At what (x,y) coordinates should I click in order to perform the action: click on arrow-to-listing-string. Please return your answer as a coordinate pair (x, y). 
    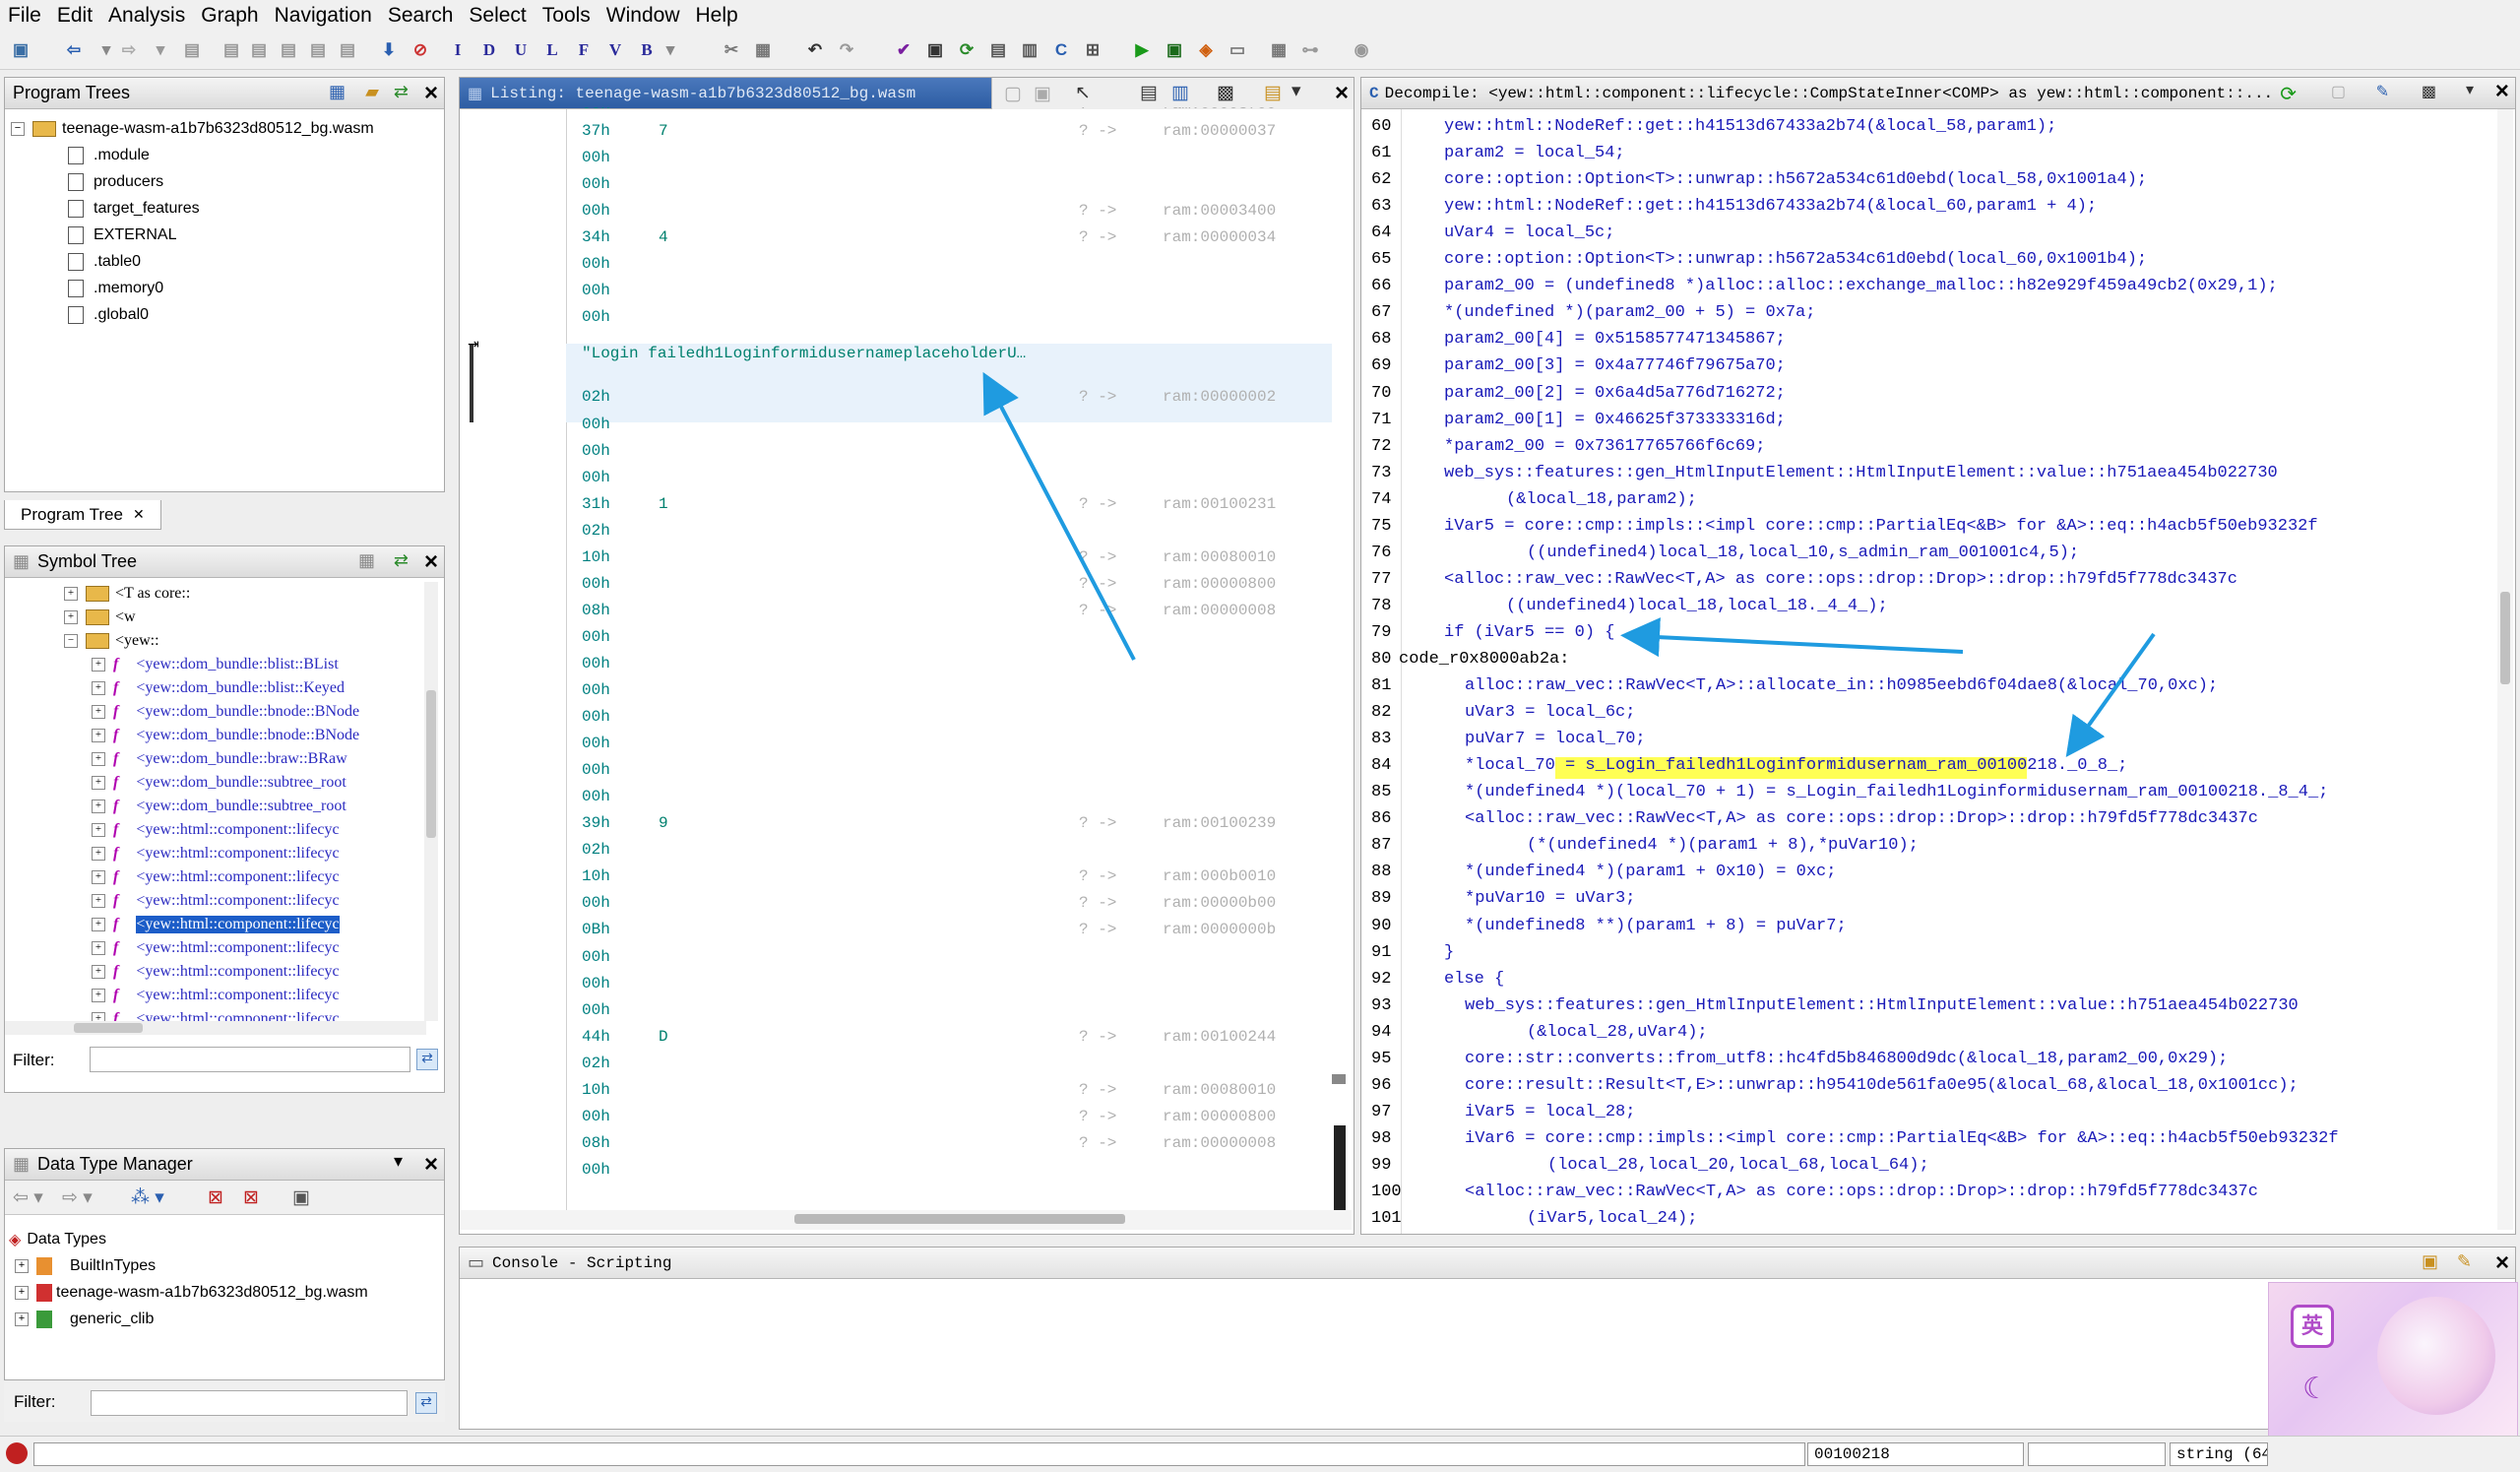
    Looking at the image, I should click on (1059, 516).